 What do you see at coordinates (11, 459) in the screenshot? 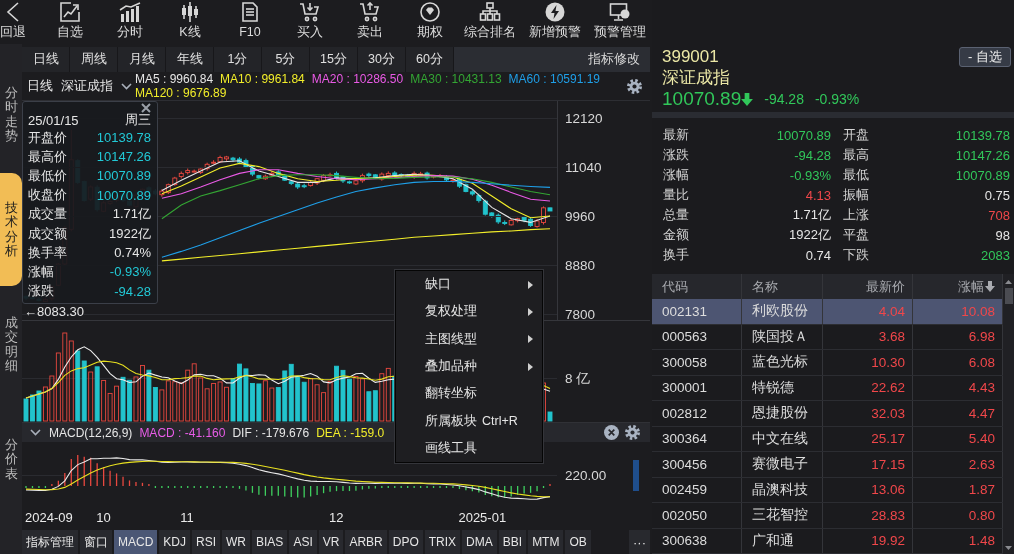
I see `sidebar-tab: 分价表` at bounding box center [11, 459].